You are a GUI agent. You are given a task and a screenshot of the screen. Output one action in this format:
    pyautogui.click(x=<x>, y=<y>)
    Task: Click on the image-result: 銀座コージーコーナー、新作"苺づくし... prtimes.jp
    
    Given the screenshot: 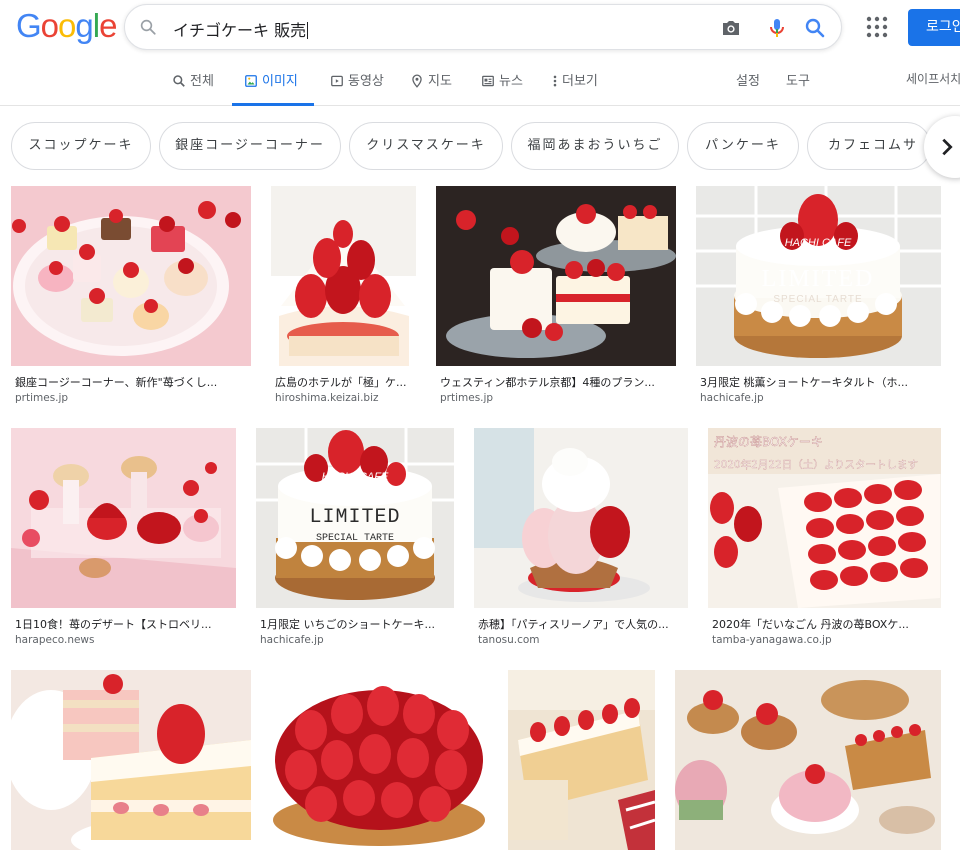 What is the action you would take?
    pyautogui.click(x=131, y=298)
    